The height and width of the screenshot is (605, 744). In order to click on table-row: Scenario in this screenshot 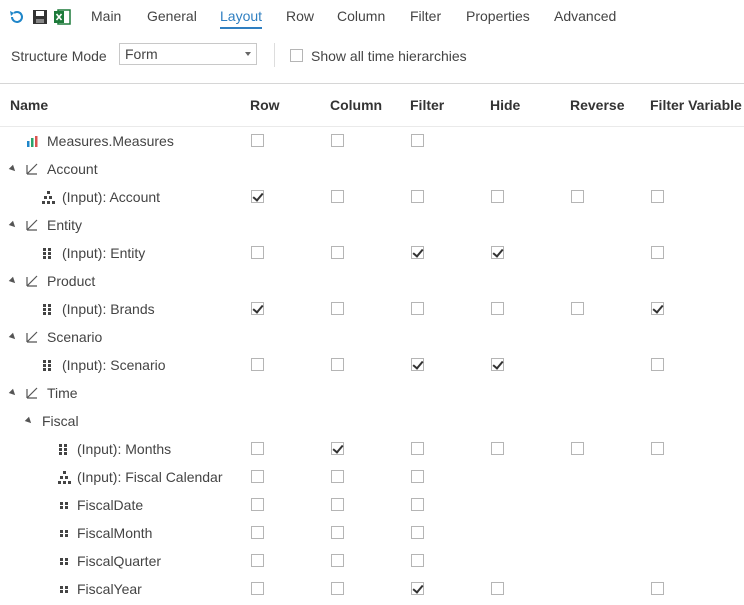, I will do `click(372, 337)`.